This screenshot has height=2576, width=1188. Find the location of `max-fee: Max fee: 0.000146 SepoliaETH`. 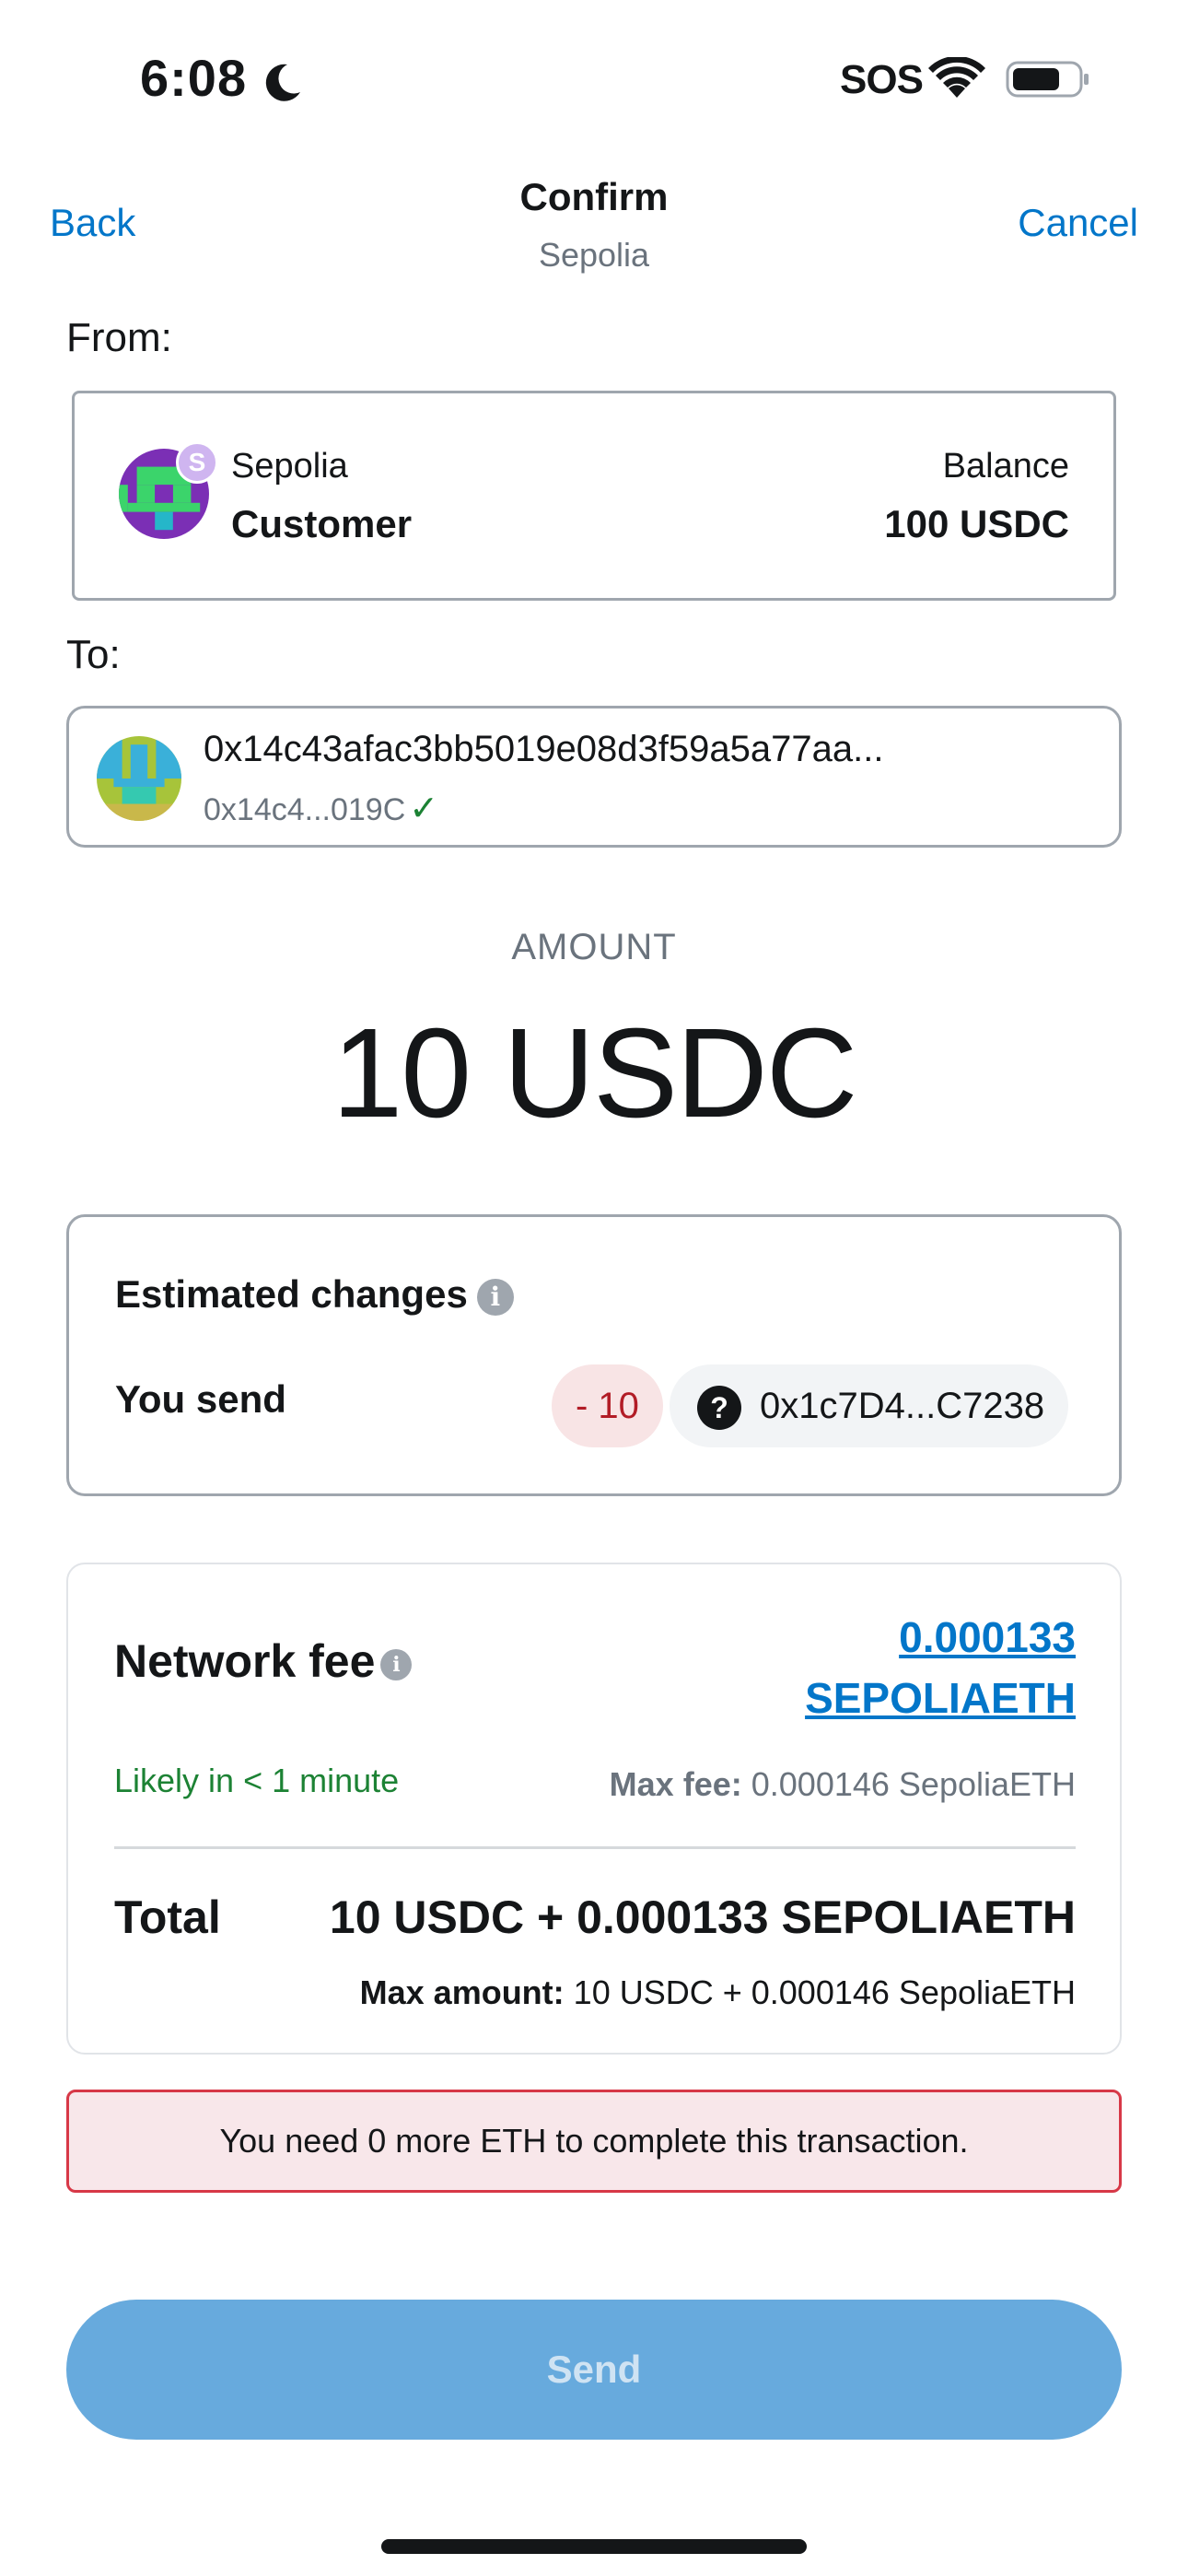

max-fee: Max fee: 0.000146 SepoliaETH is located at coordinates (842, 1784).